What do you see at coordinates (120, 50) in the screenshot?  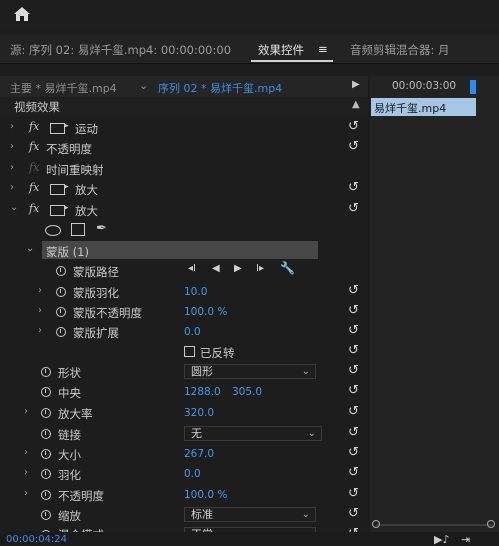 I see `tab-source: 源: 序列 02: 易烊千玺.mp4: 00:00:00:00` at bounding box center [120, 50].